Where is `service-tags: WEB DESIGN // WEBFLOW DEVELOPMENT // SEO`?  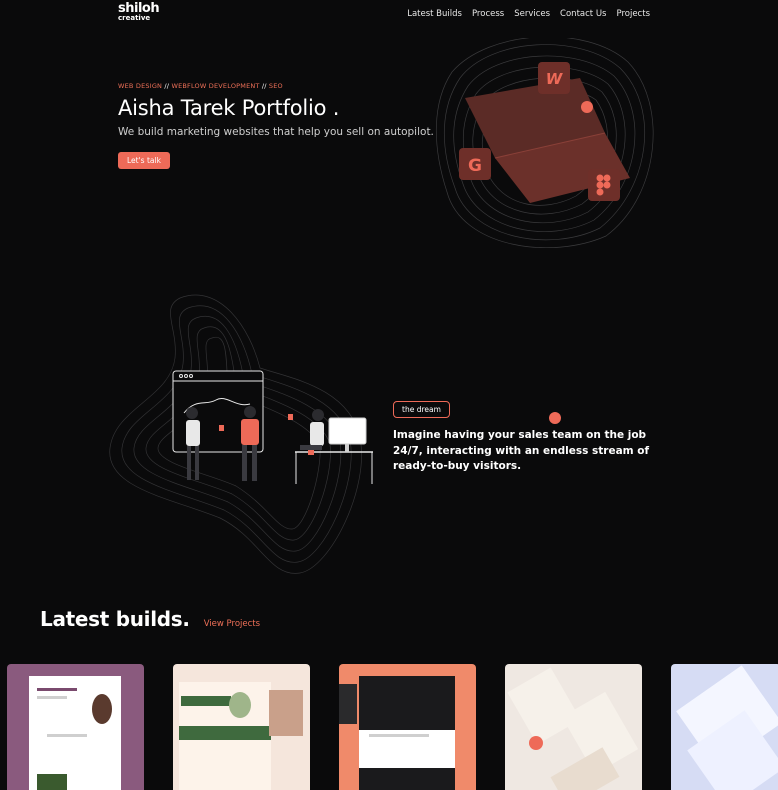 service-tags: WEB DESIGN // WEBFLOW DEVELOPMENT // SEO is located at coordinates (278, 86).